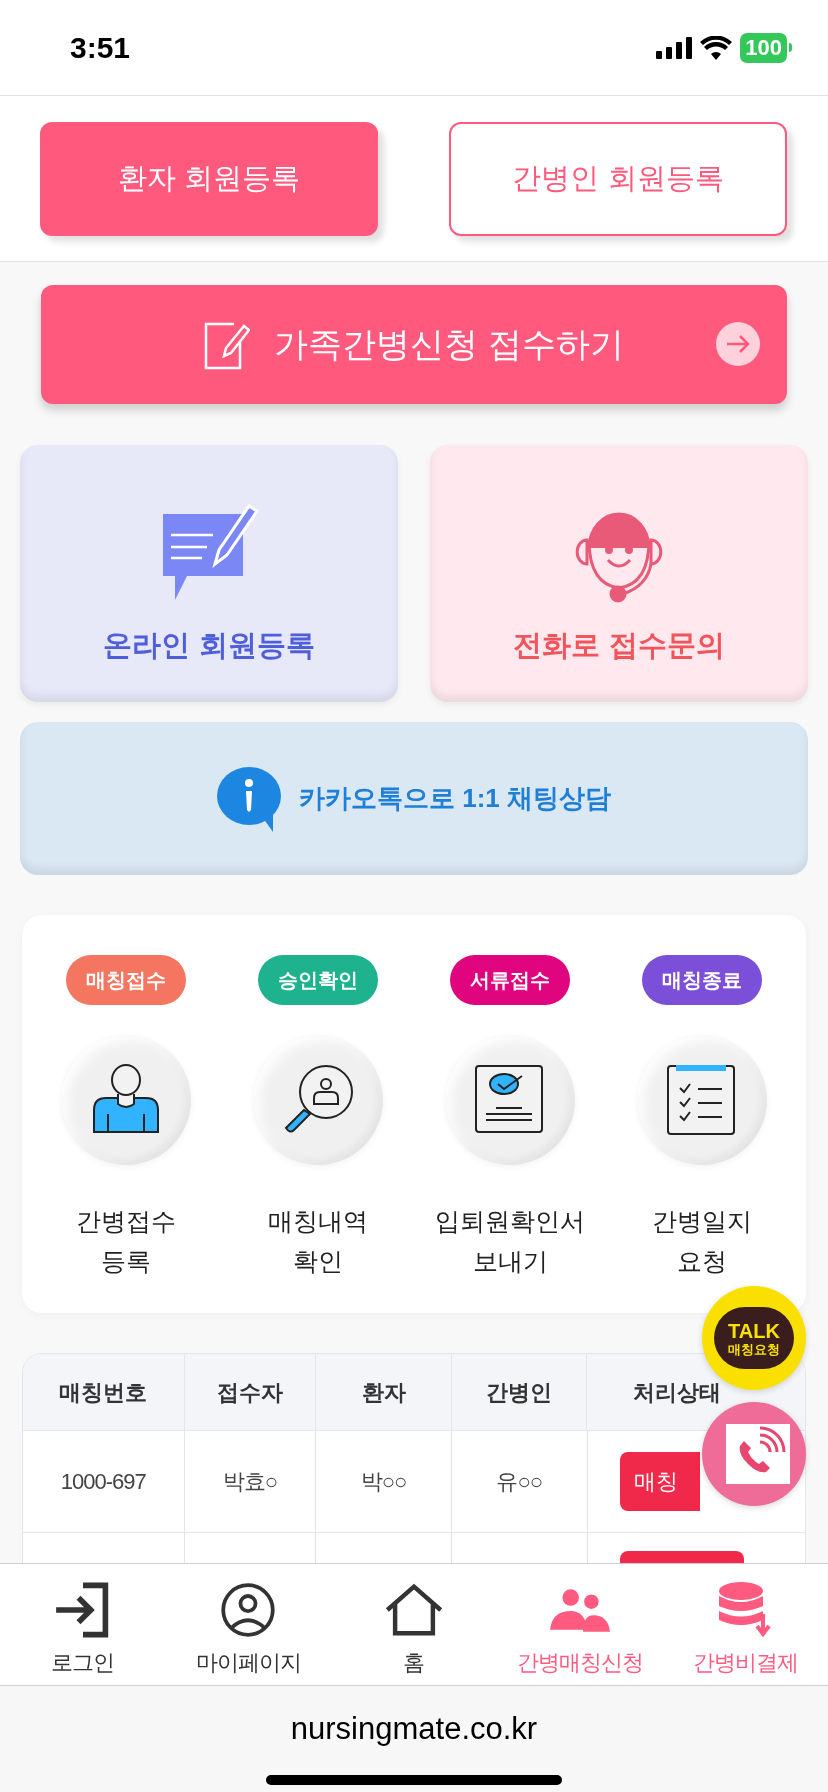 This screenshot has height=1792, width=828. Describe the element at coordinates (519, 1482) in the screenshot. I see `table-cell-text: 유○○` at that location.